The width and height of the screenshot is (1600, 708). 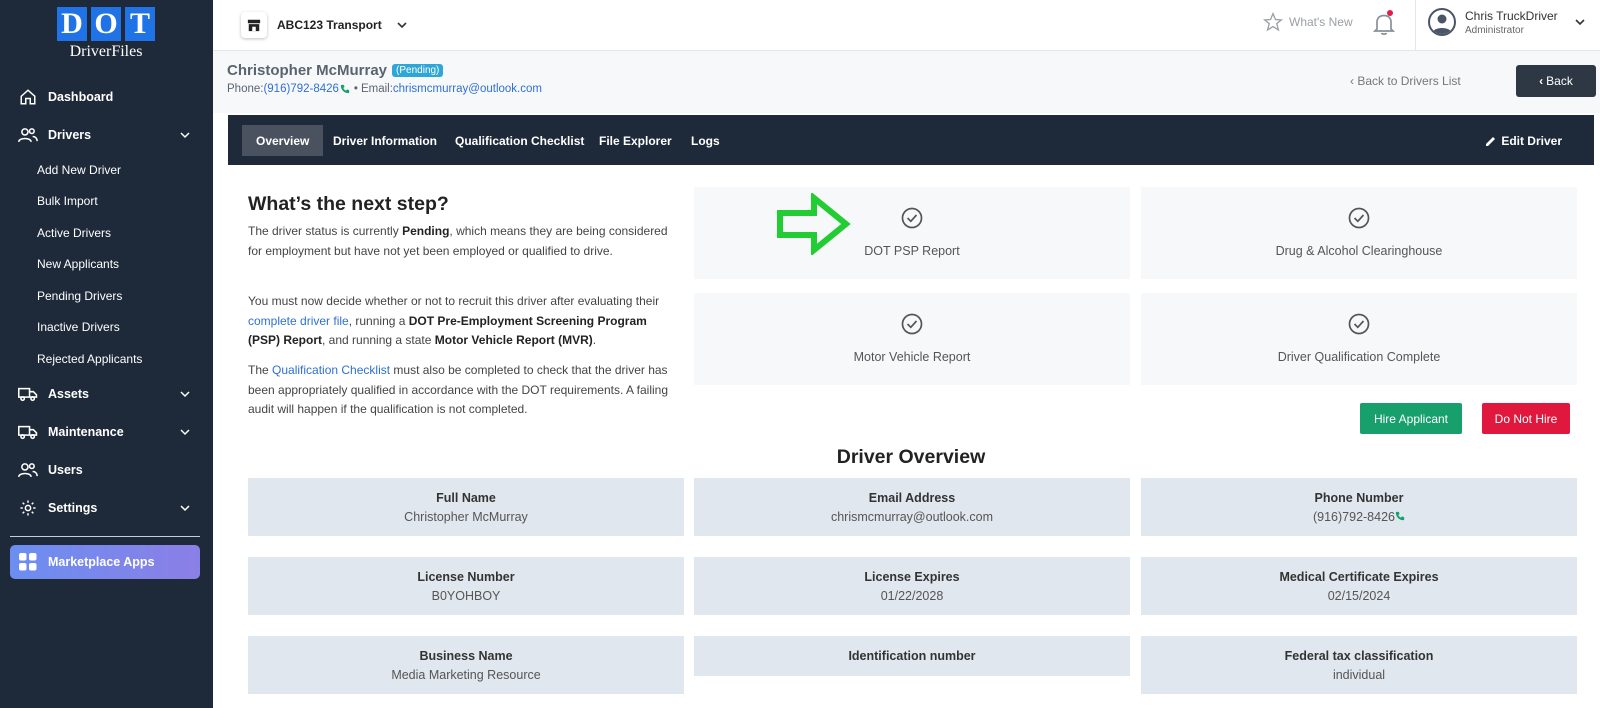 I want to click on tab-file-explorer: File Explorer, so click(x=635, y=140).